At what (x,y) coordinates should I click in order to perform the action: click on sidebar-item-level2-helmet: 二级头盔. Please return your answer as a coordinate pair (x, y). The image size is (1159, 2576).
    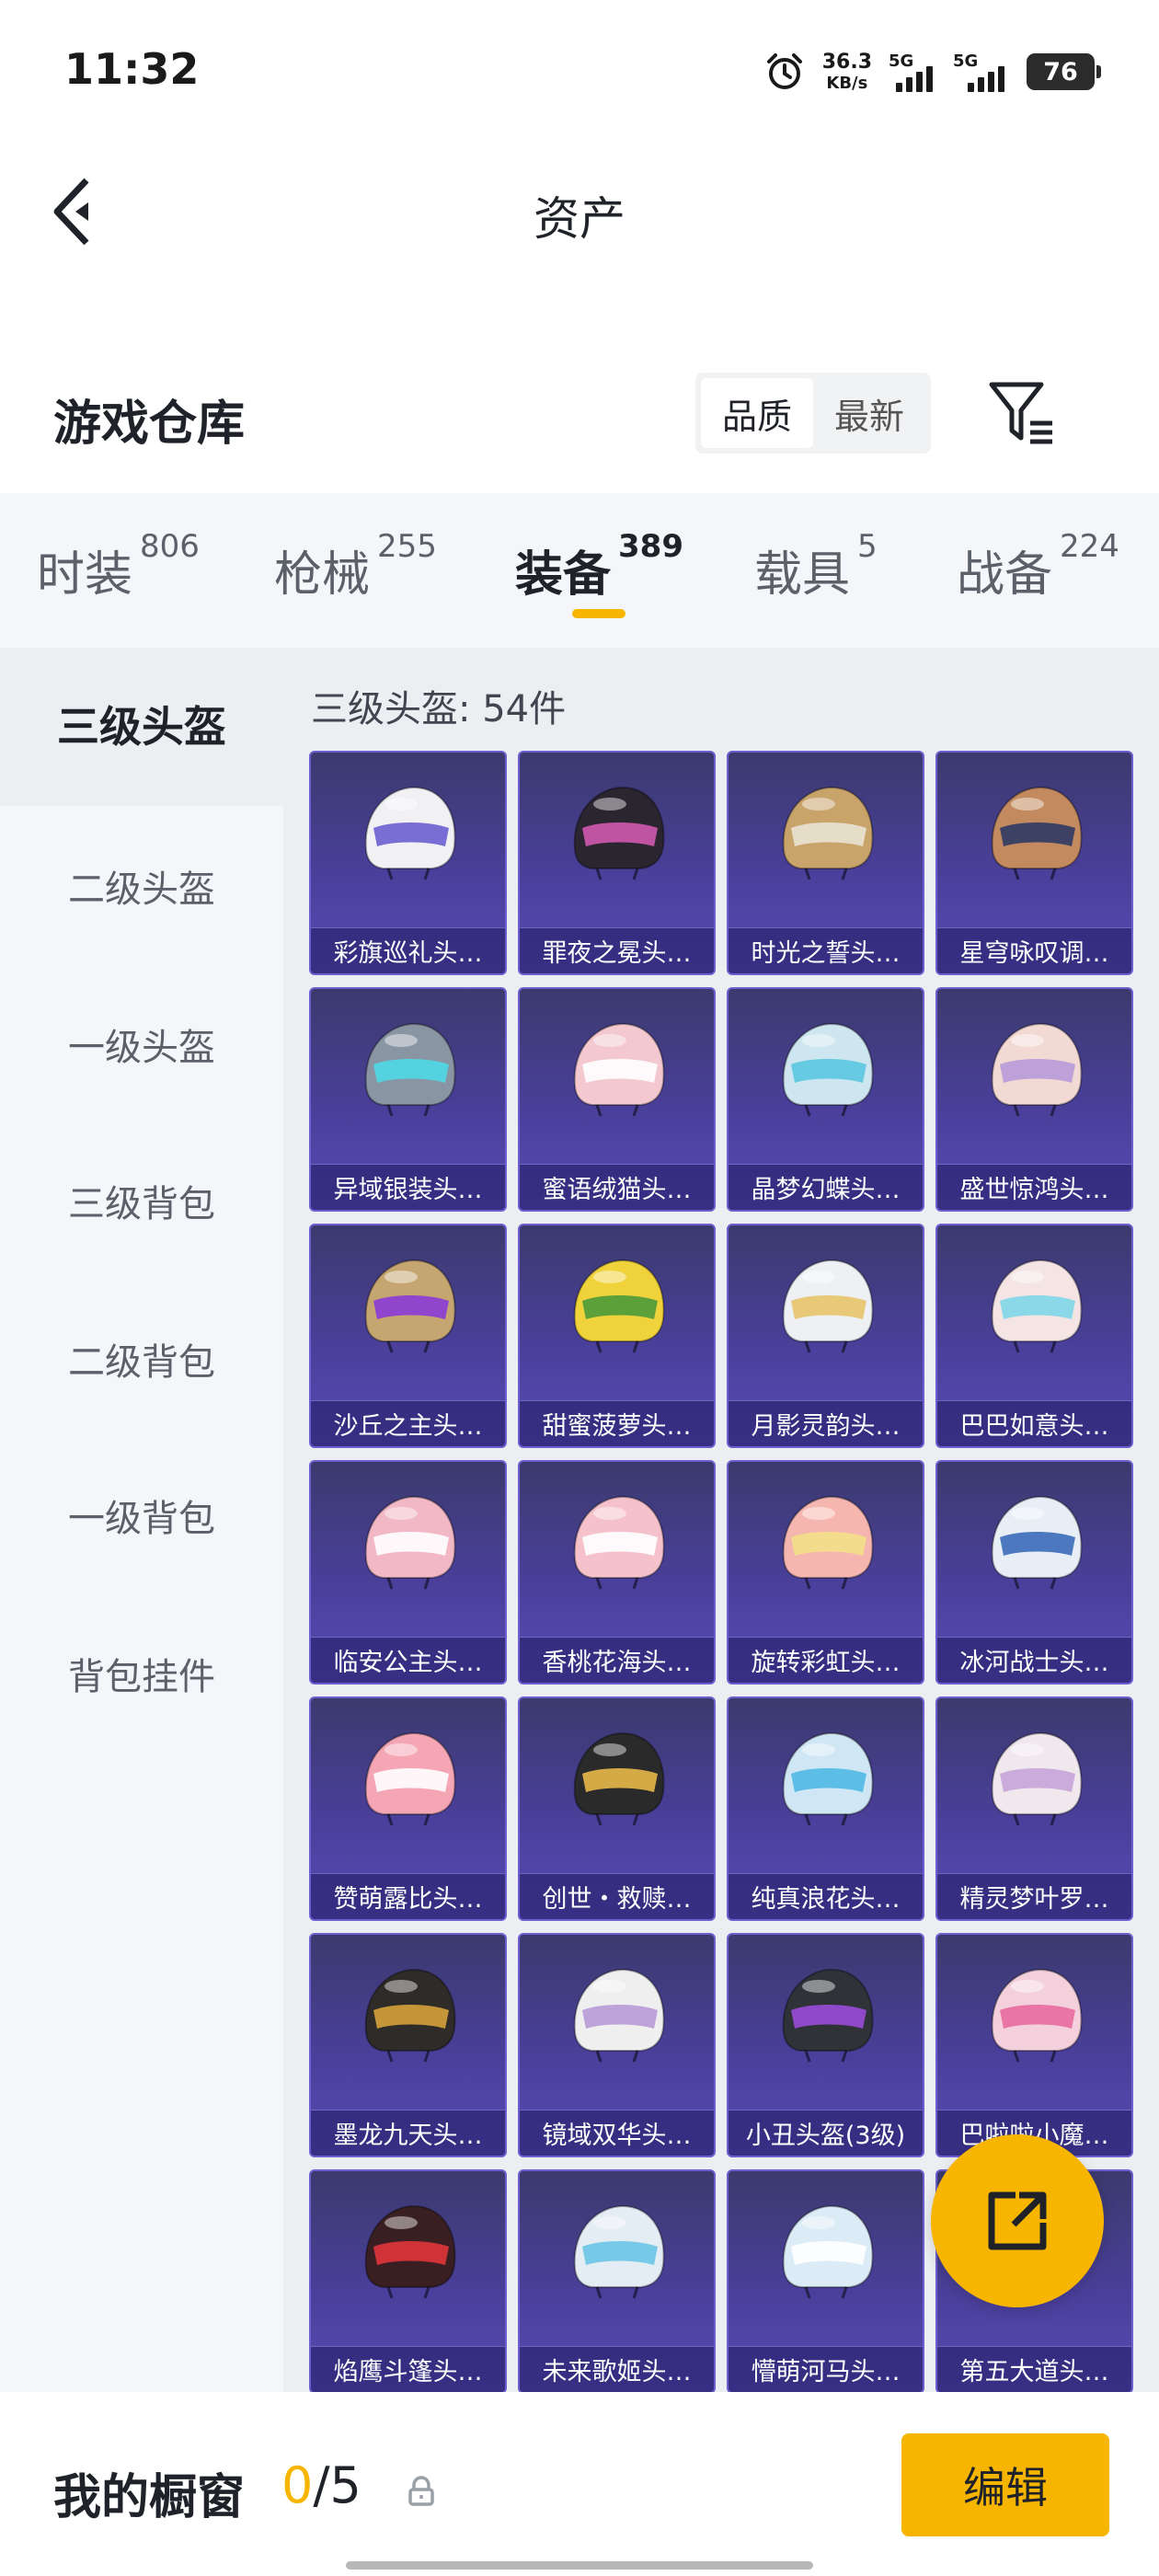
    Looking at the image, I should click on (141, 886).